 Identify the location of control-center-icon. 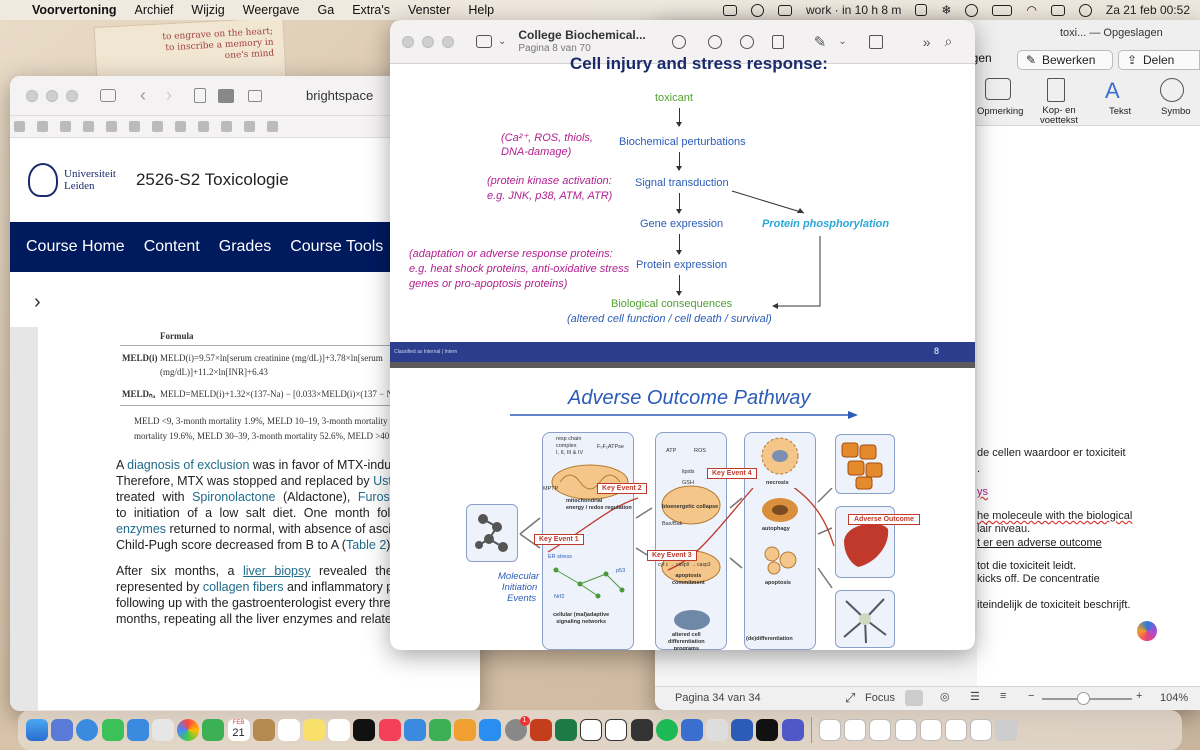
(1057, 10).